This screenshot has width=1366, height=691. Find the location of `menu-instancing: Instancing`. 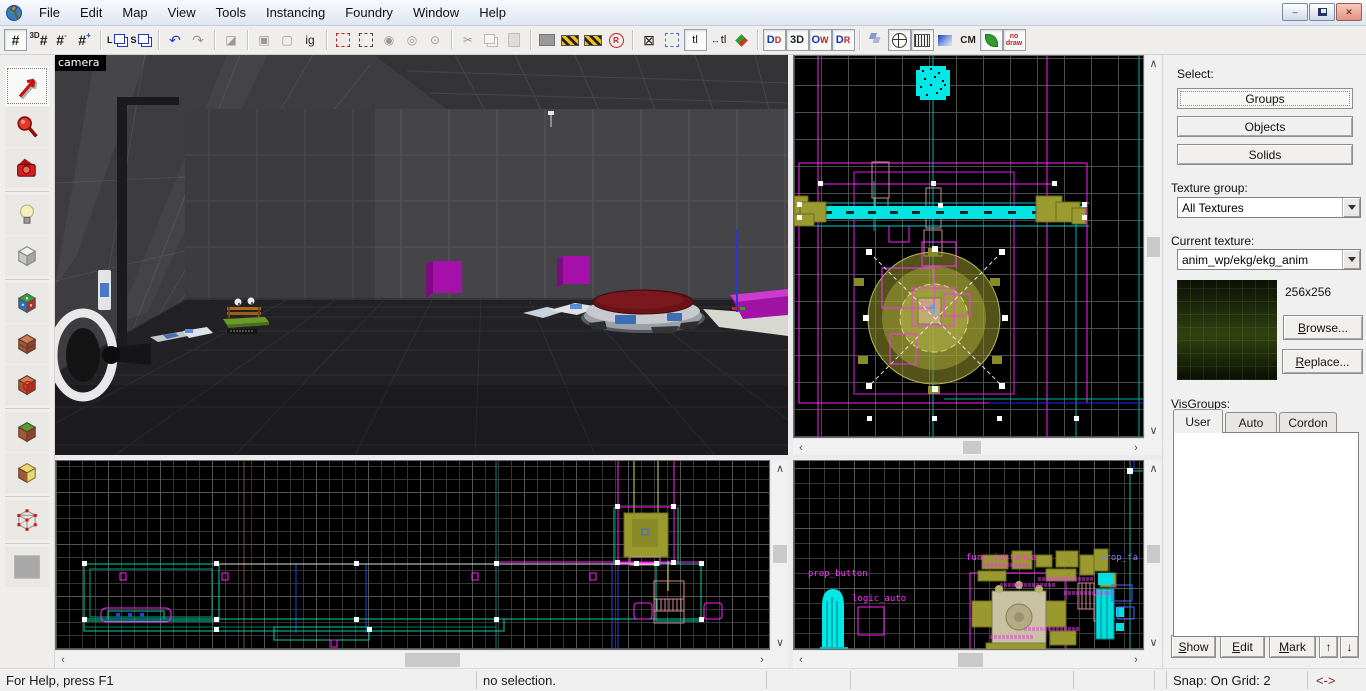

menu-instancing: Instancing is located at coordinates (295, 12).